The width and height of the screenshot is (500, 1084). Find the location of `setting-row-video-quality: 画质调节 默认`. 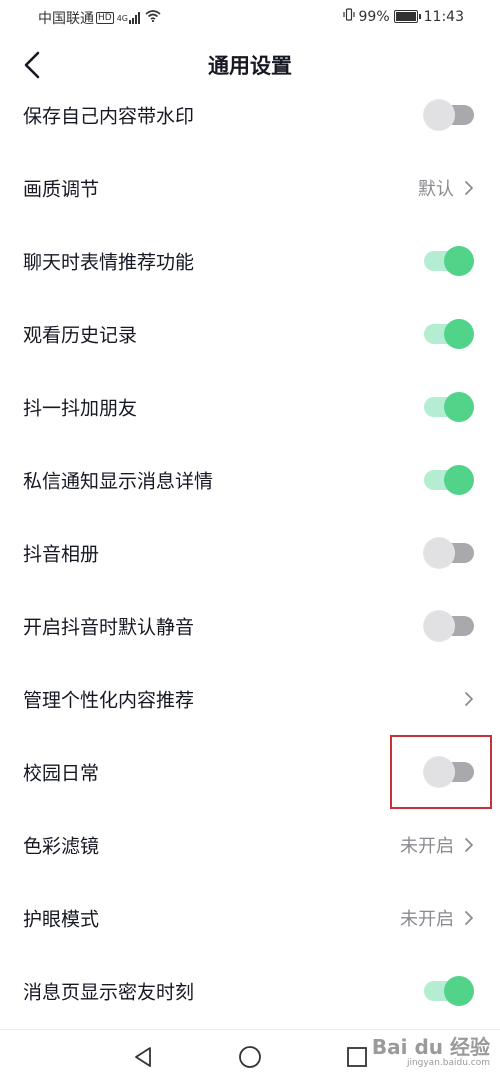

setting-row-video-quality: 画质调节 默认 is located at coordinates (250, 187).